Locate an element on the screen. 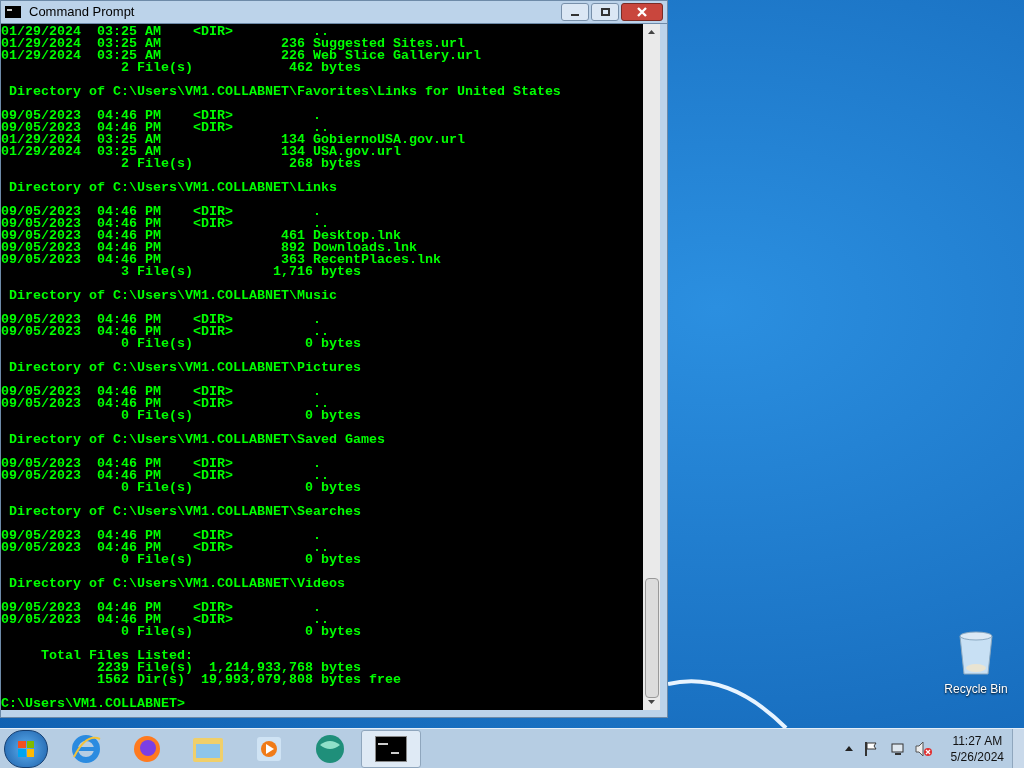  clock-time: 11:27 AM is located at coordinates (977, 740).